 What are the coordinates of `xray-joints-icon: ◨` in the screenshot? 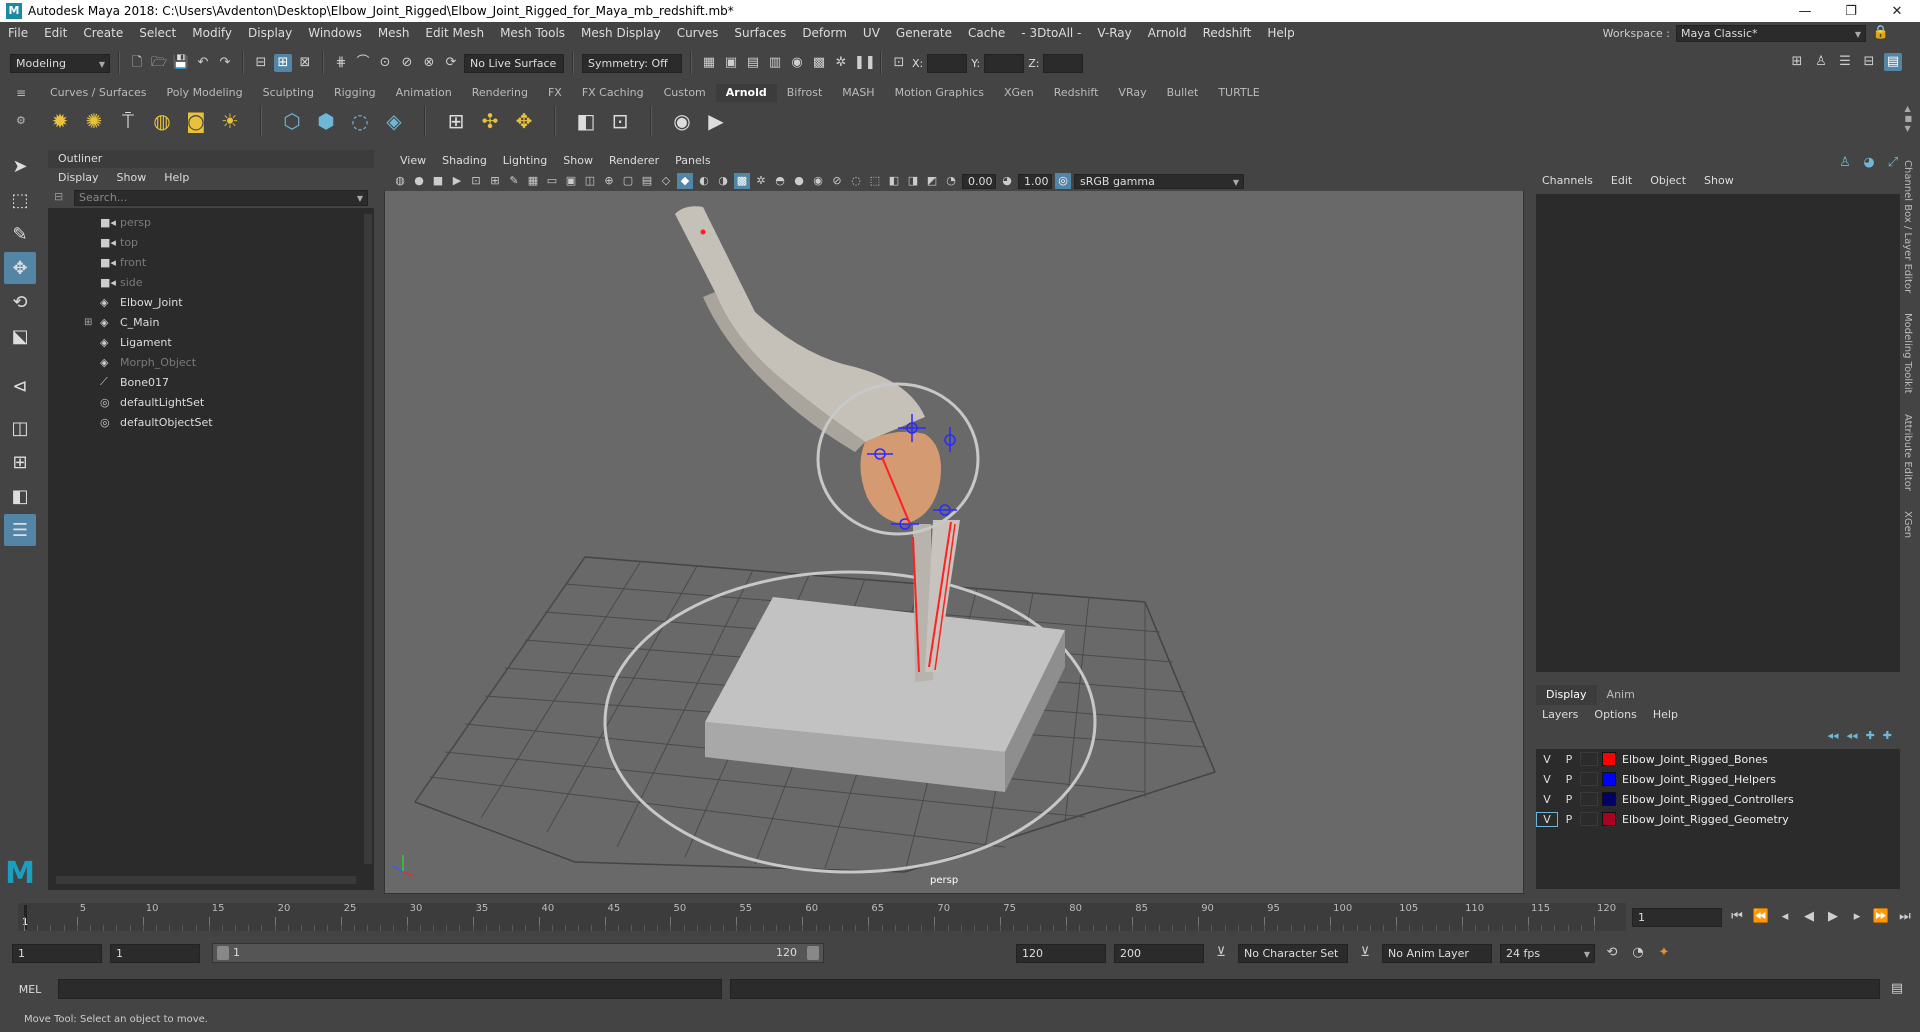 It's located at (913, 181).